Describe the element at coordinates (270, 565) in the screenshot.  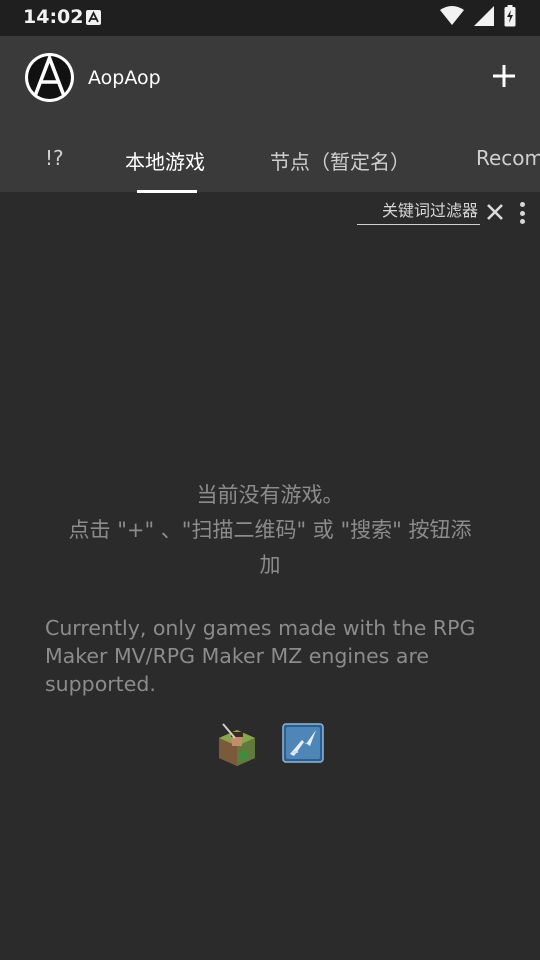
I see `empty-message-line: 加` at that location.